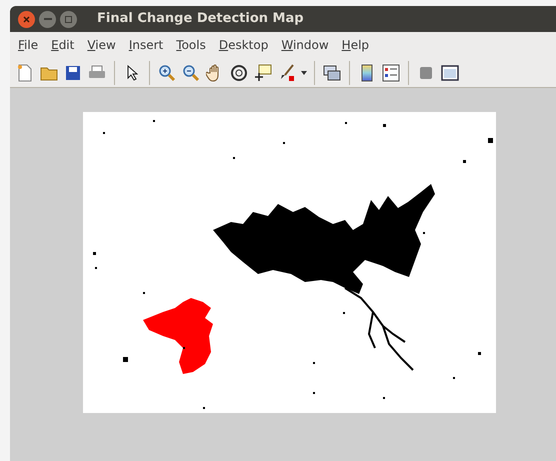  I want to click on menu-item: Desktop, so click(243, 45).